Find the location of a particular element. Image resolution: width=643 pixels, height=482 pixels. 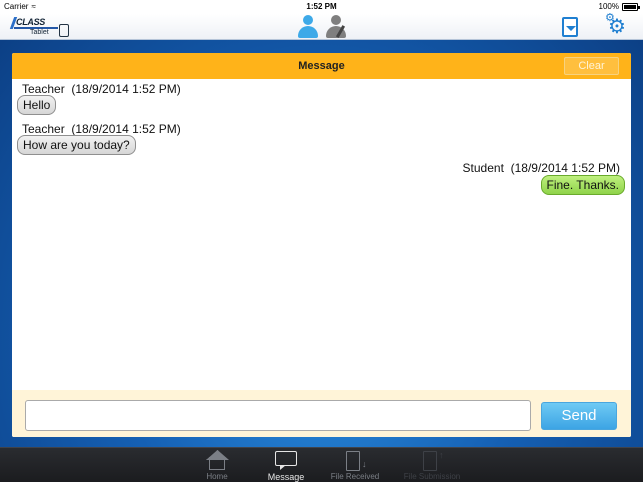

tab-file-received: ↓ File Received is located at coordinates (355, 466).